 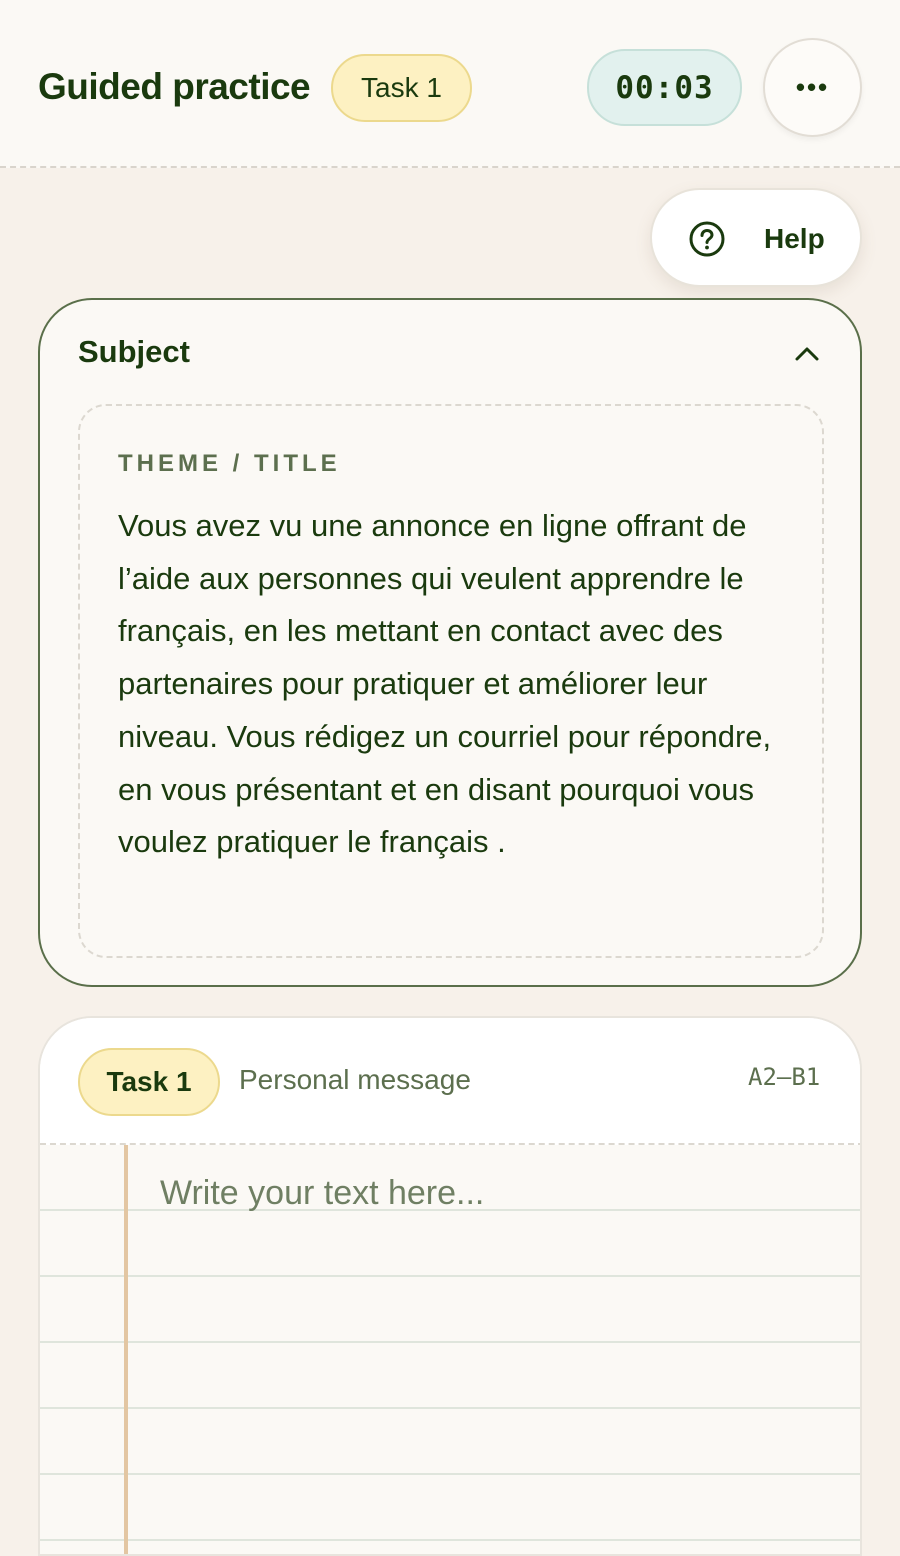 I want to click on help-label: Help, so click(x=794, y=238).